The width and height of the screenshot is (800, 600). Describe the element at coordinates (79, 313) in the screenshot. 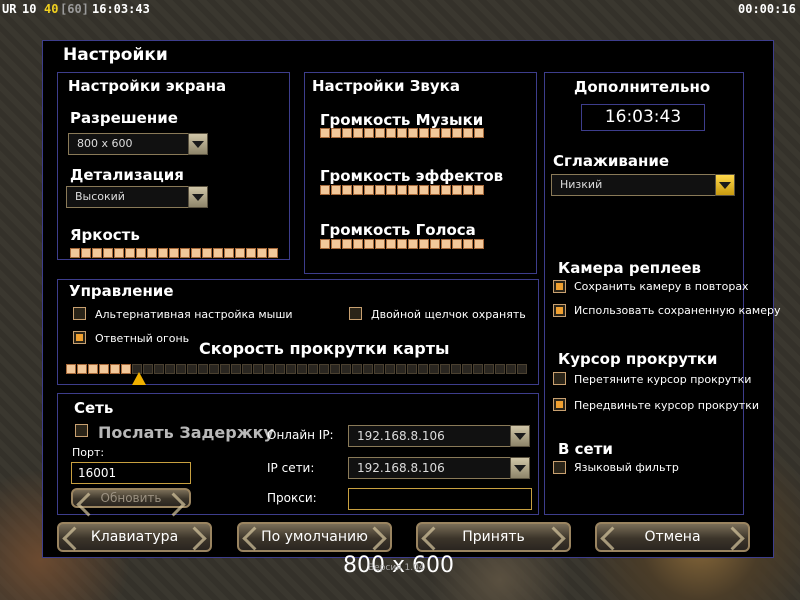

I see `alt-mouse-checkbox` at that location.